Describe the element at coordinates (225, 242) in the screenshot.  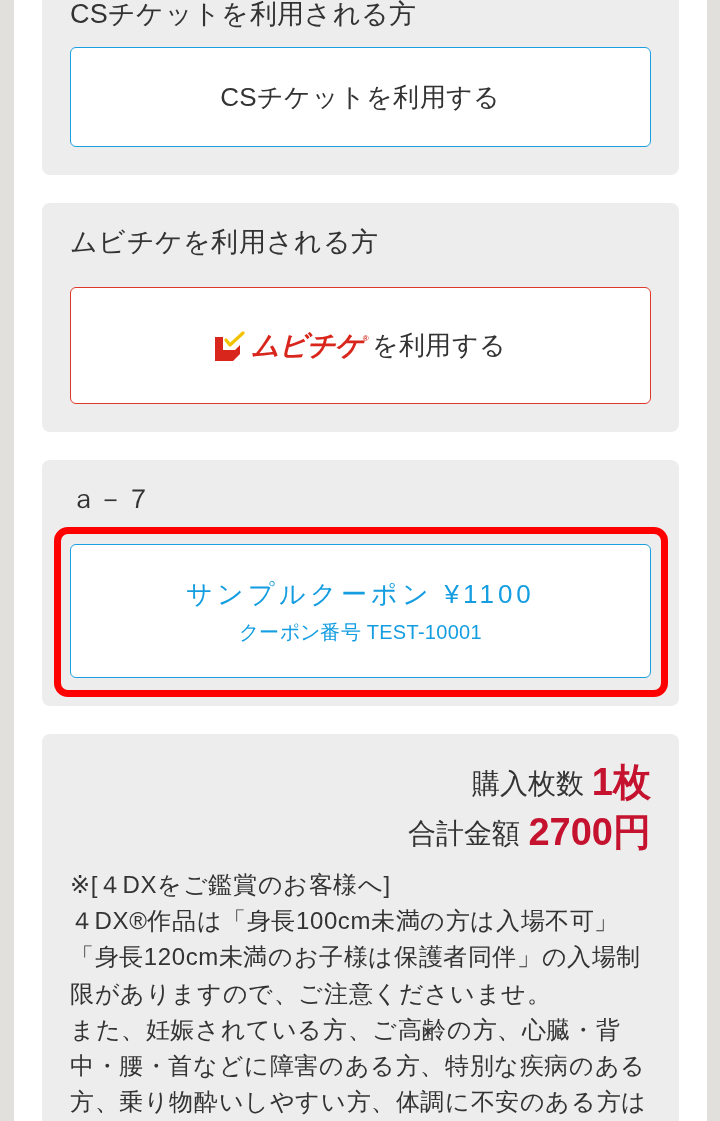
I see `section-title: ムビチケを利用される方` at that location.